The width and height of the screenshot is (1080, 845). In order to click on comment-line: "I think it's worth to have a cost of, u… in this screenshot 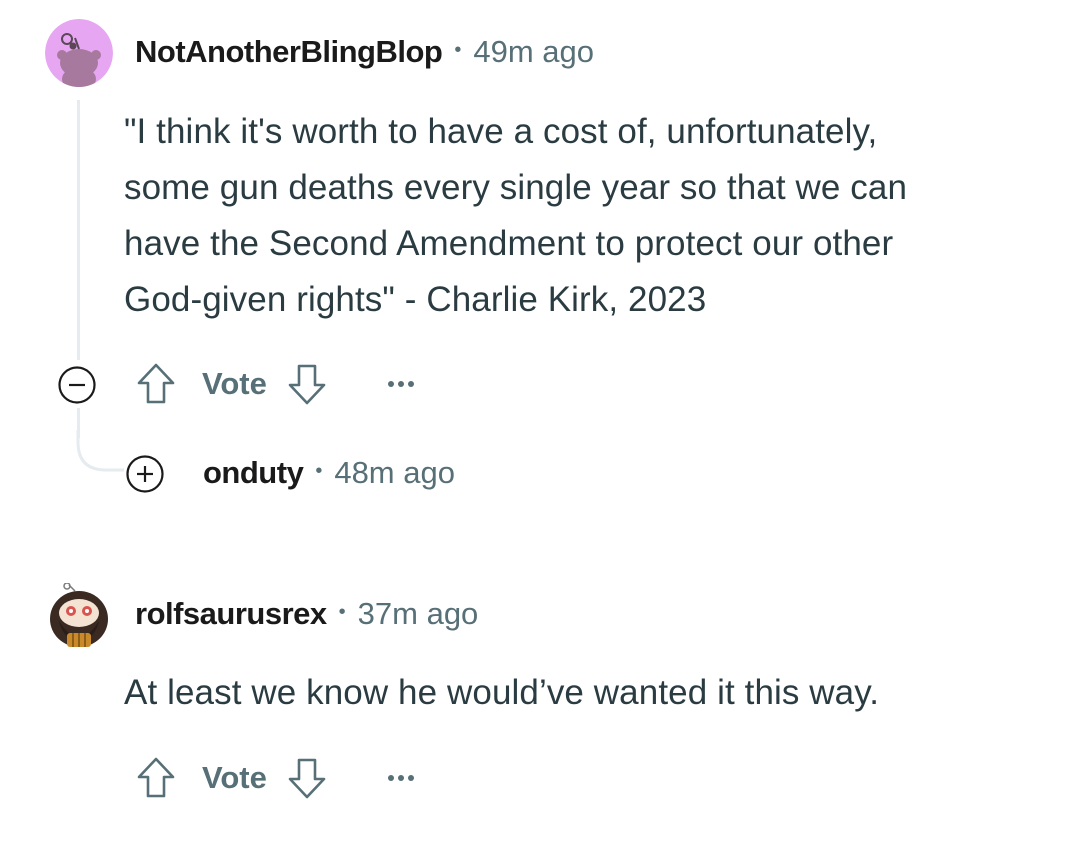, I will do `click(501, 131)`.